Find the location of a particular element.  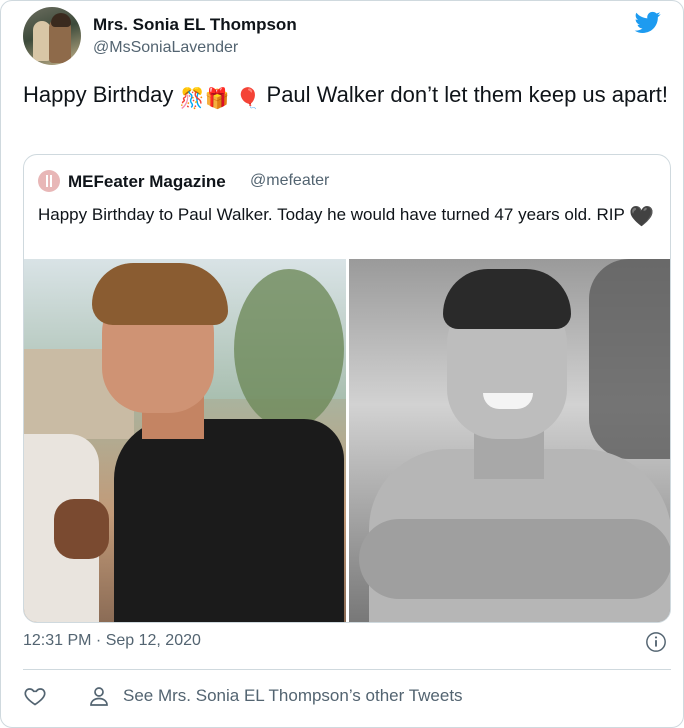

tweet-header: Mrs. Sonia EL Thompson @MsSoniaLavender is located at coordinates (343, 38).